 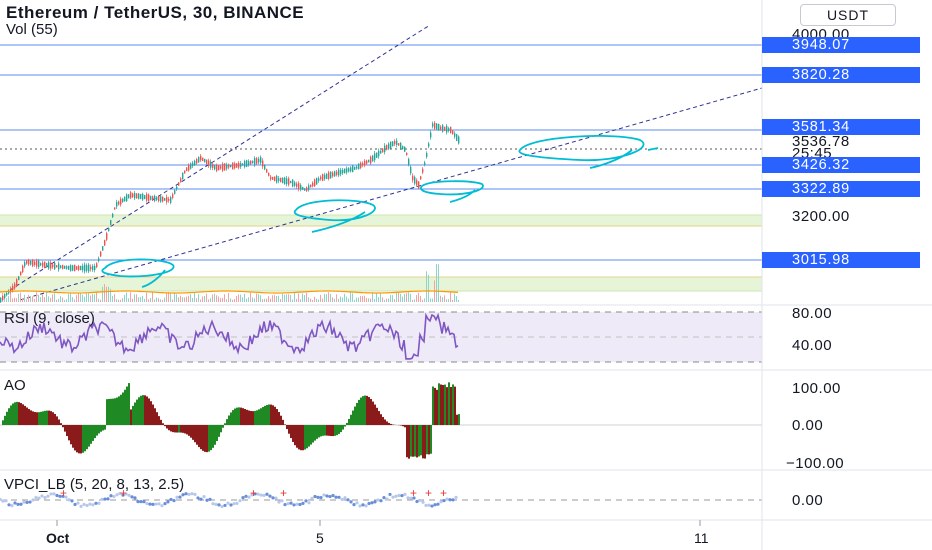 I want to click on currency-selector: USDT, so click(x=848, y=15).